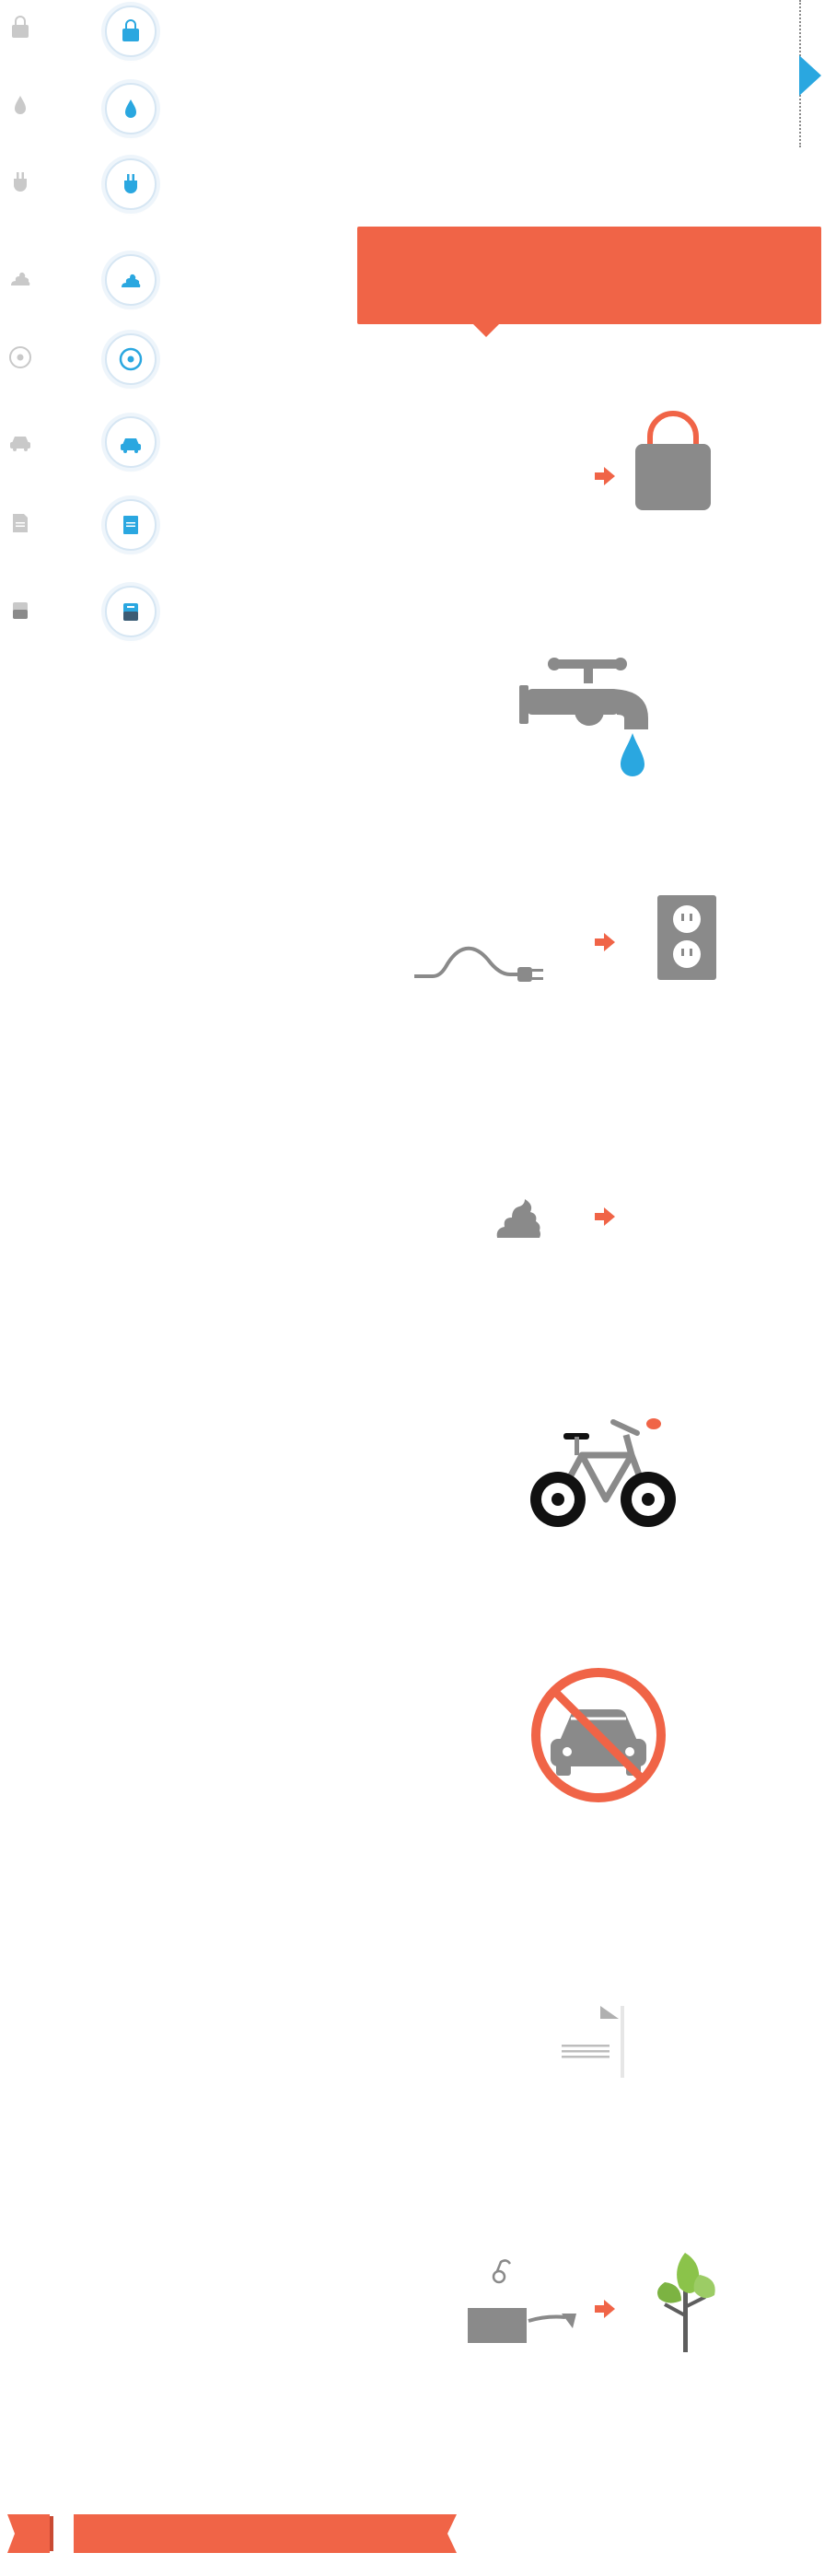 The image size is (836, 2576). What do you see at coordinates (522, 2301) in the screenshot?
I see `laptop-icon` at bounding box center [522, 2301].